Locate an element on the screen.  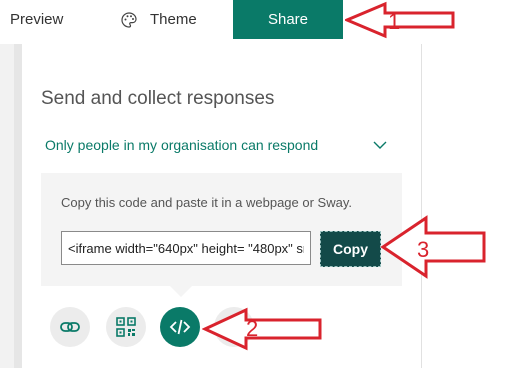
tab-preview-label: Preview is located at coordinates (37, 19).